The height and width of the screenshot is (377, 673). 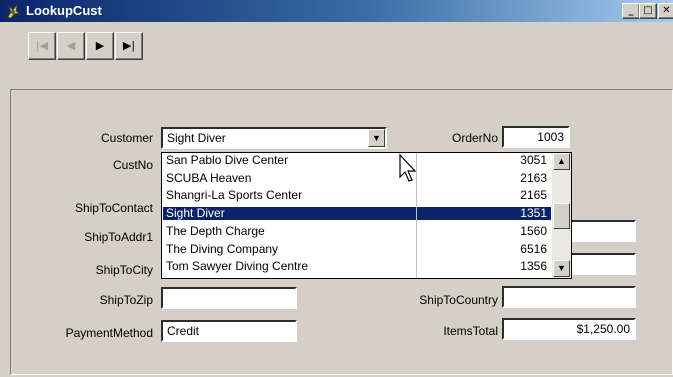 What do you see at coordinates (274, 138) in the screenshot?
I see `customer-combo: Sight Diver` at bounding box center [274, 138].